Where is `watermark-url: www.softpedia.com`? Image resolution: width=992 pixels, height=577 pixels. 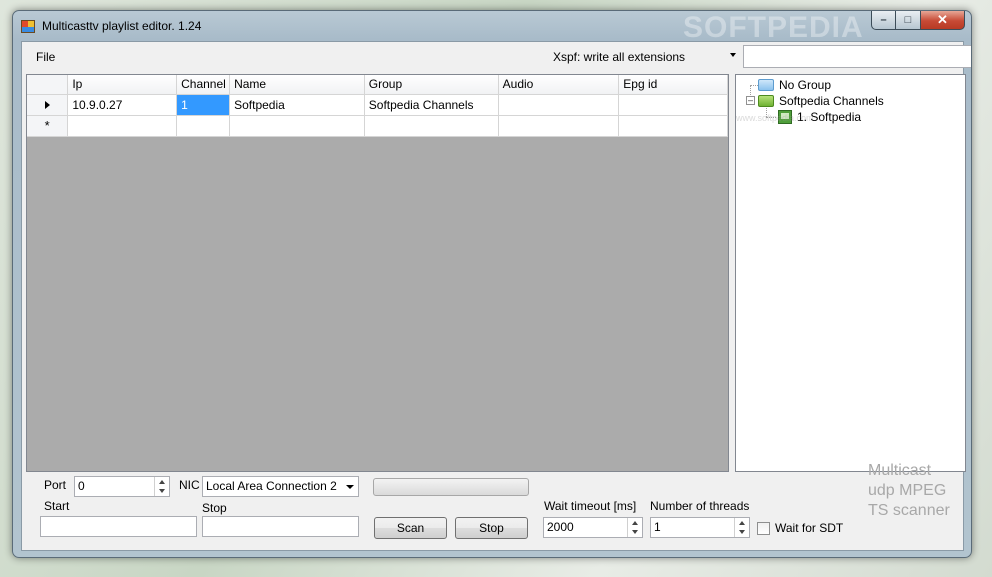
watermark-url: www.softpedia.com is located at coordinates (775, 118).